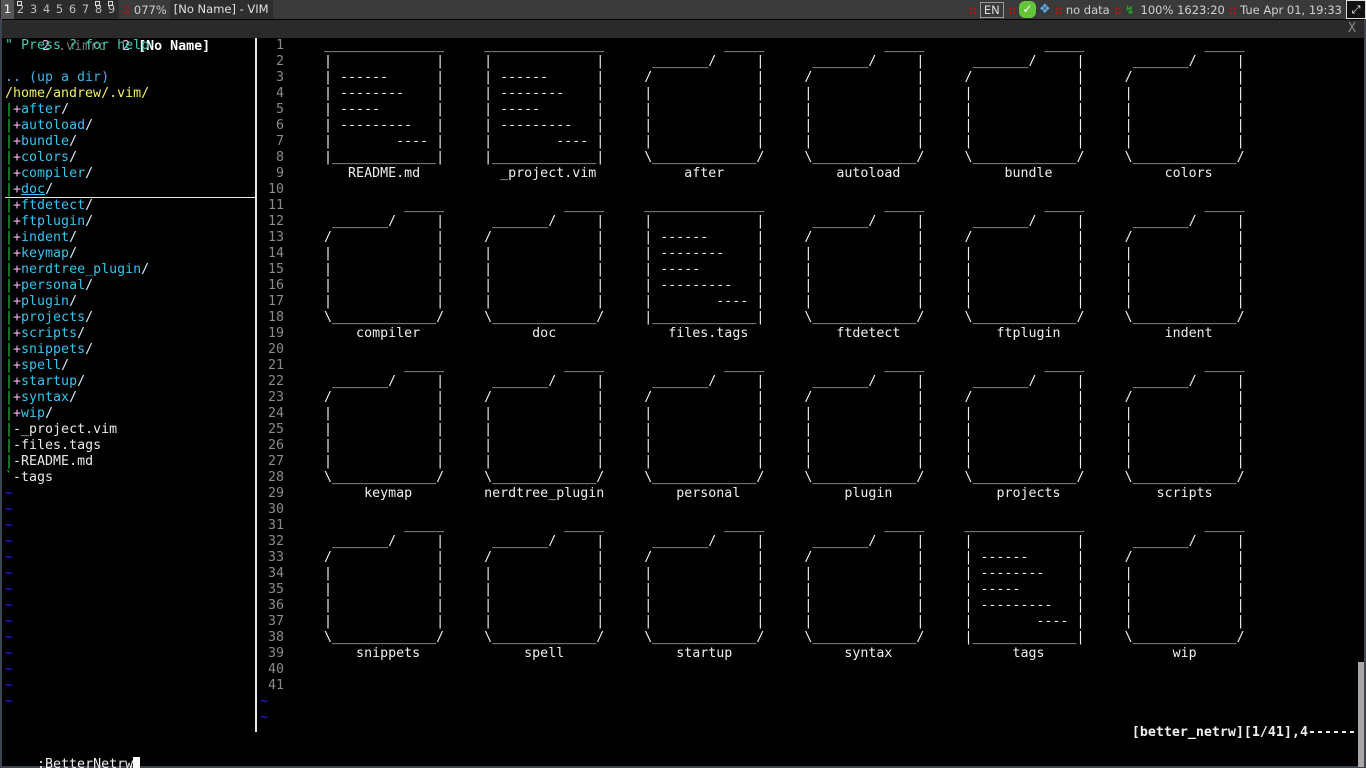  I want to click on workspace-1: 1, so click(7, 9).